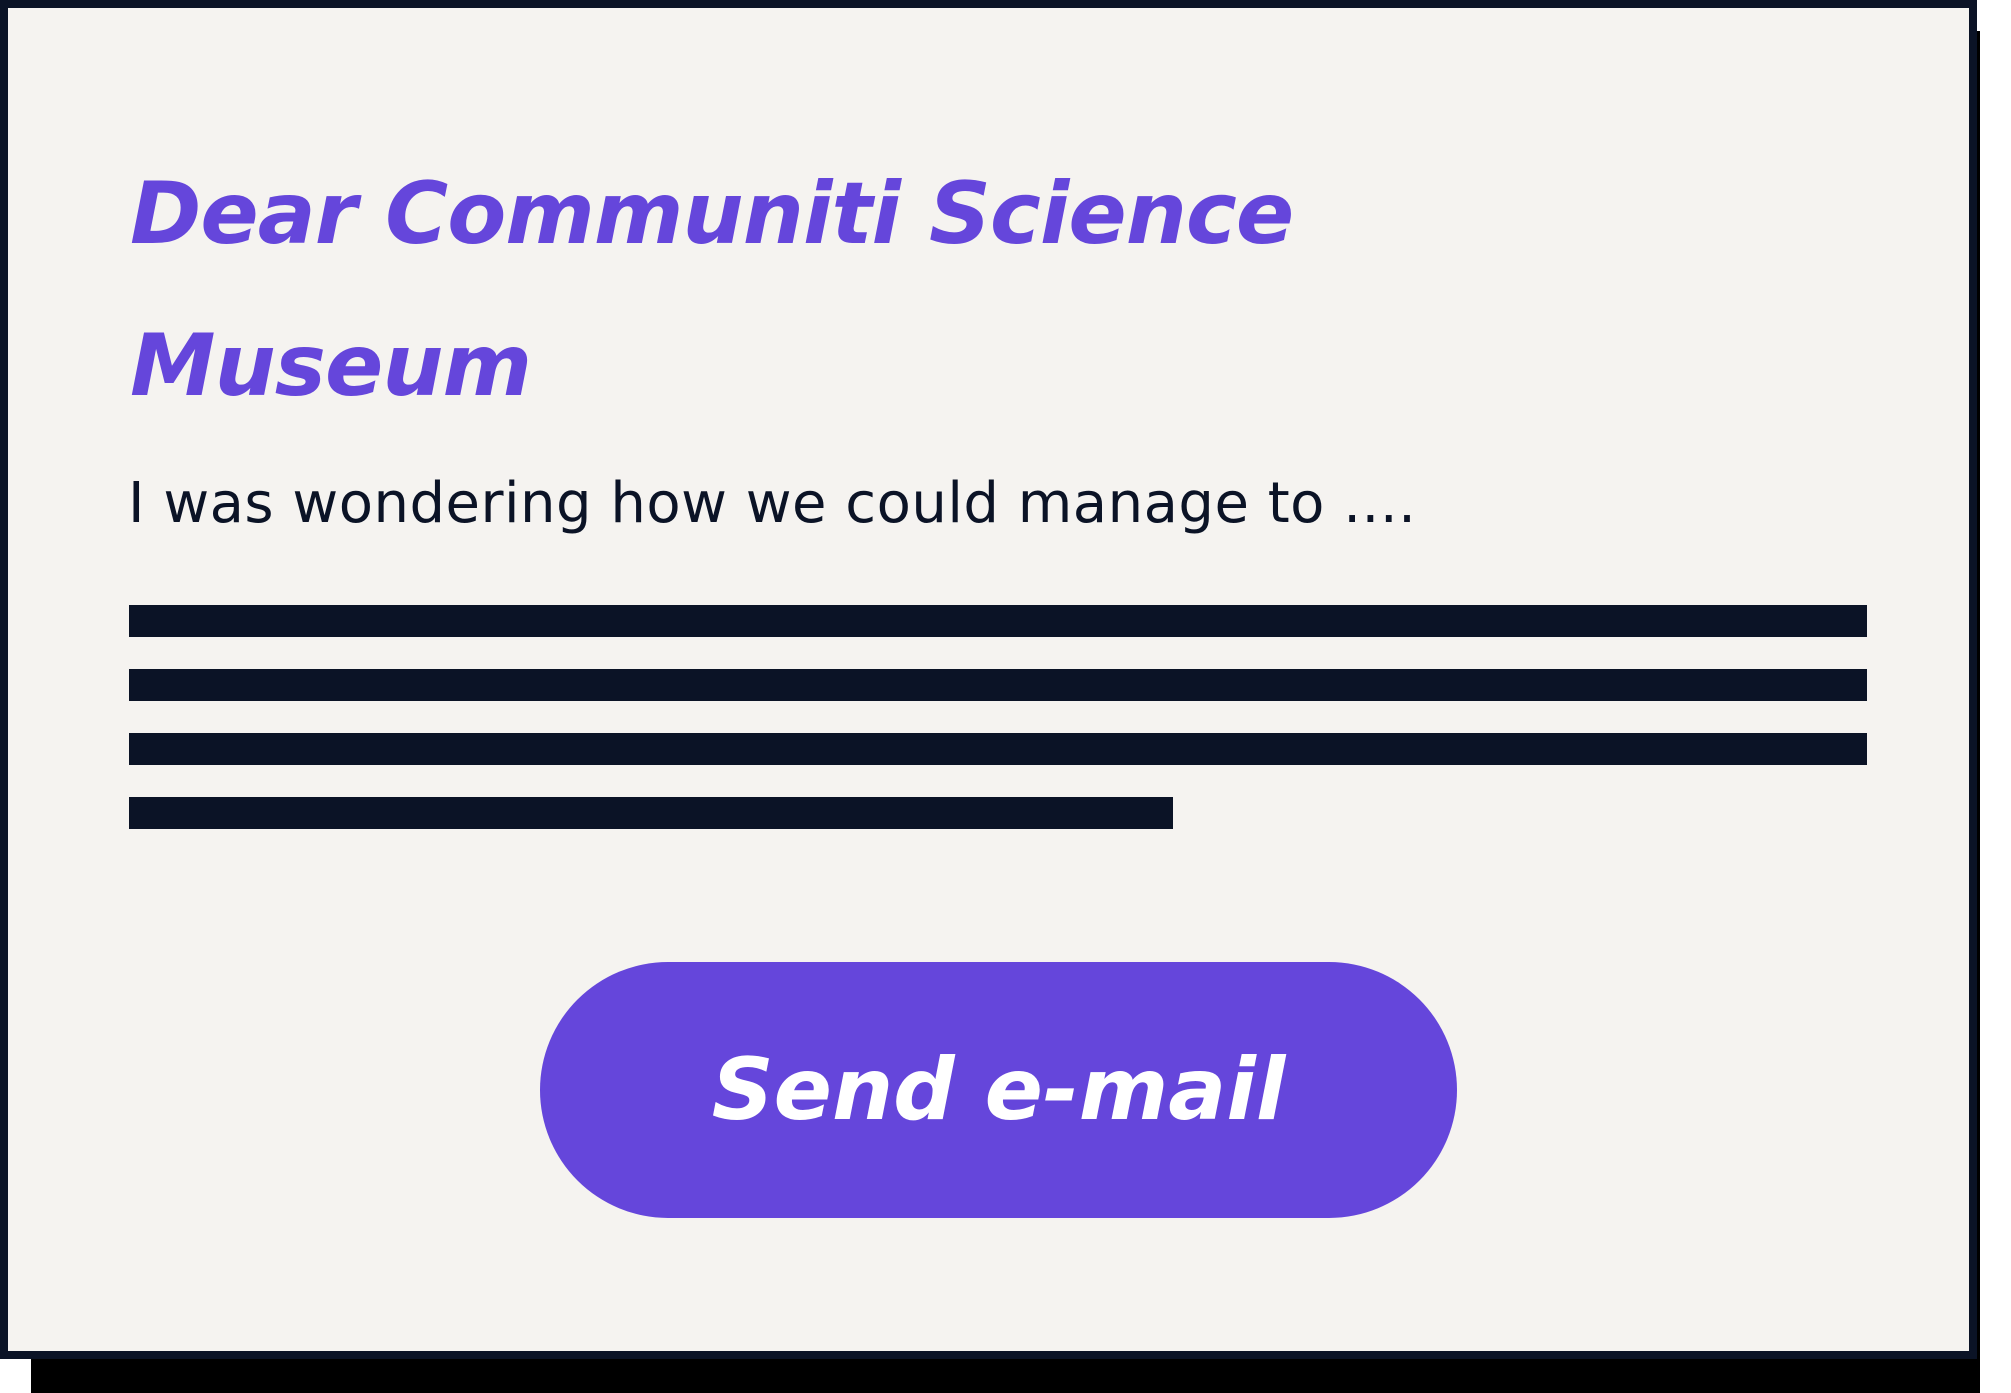  I want to click on send-email-button: Send e-mail, so click(998, 1090).